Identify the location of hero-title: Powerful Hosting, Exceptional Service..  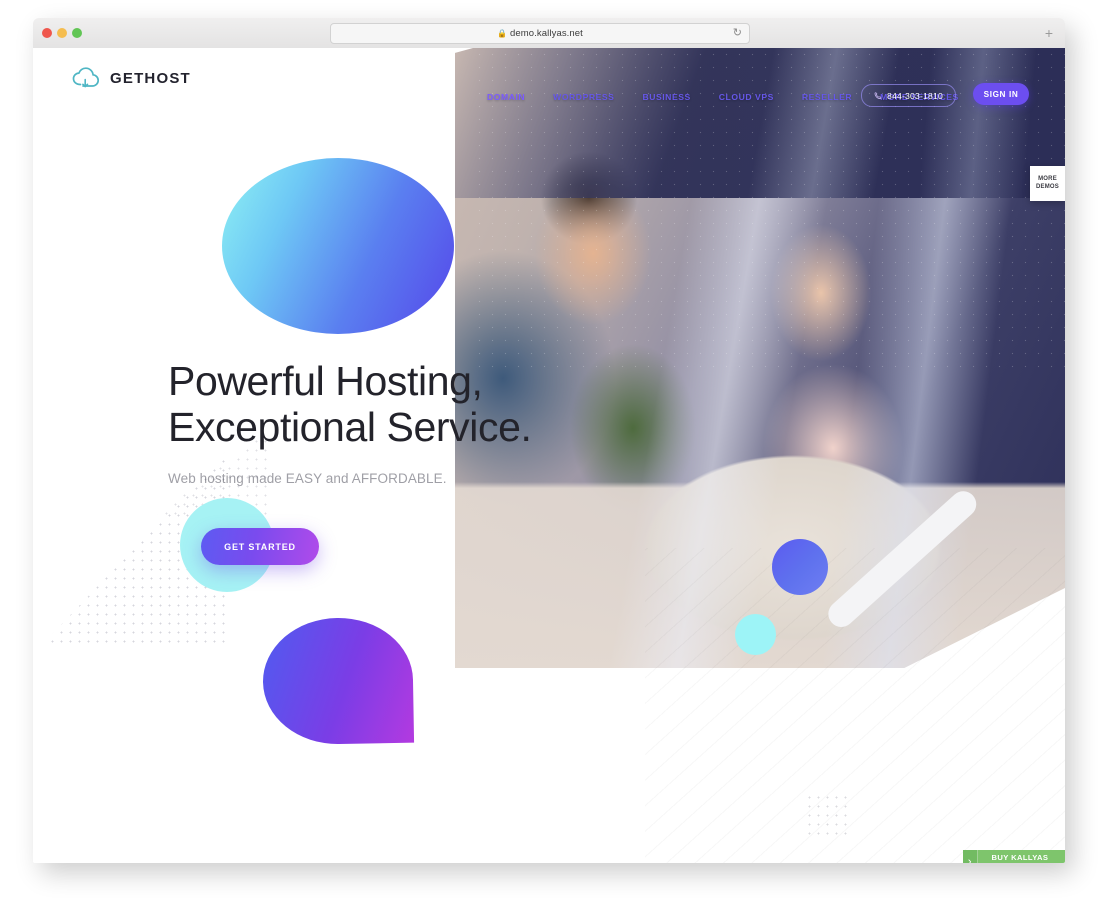
(350, 404).